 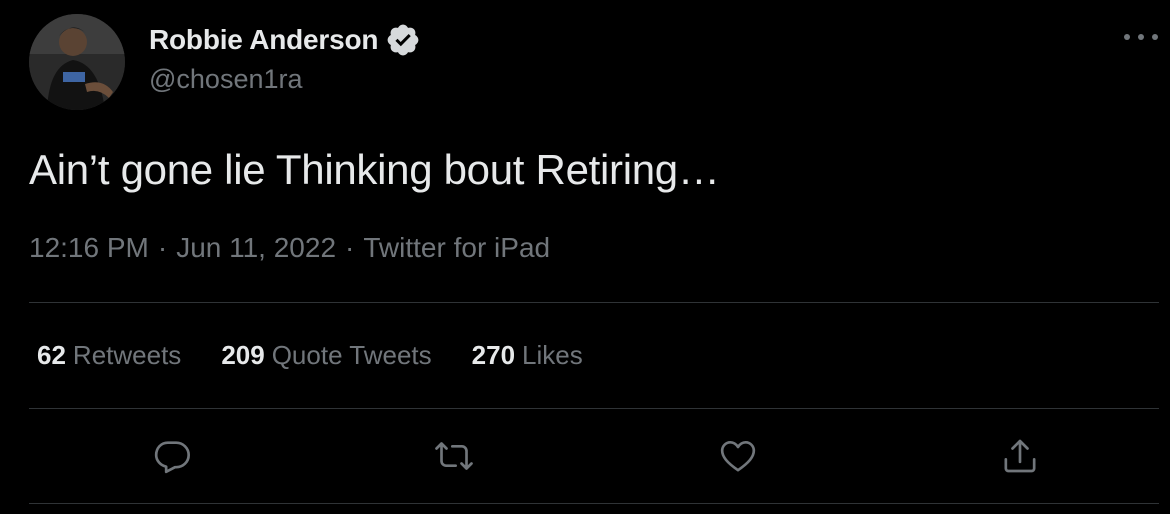 What do you see at coordinates (552, 355) in the screenshot?
I see `likes-label: Likes` at bounding box center [552, 355].